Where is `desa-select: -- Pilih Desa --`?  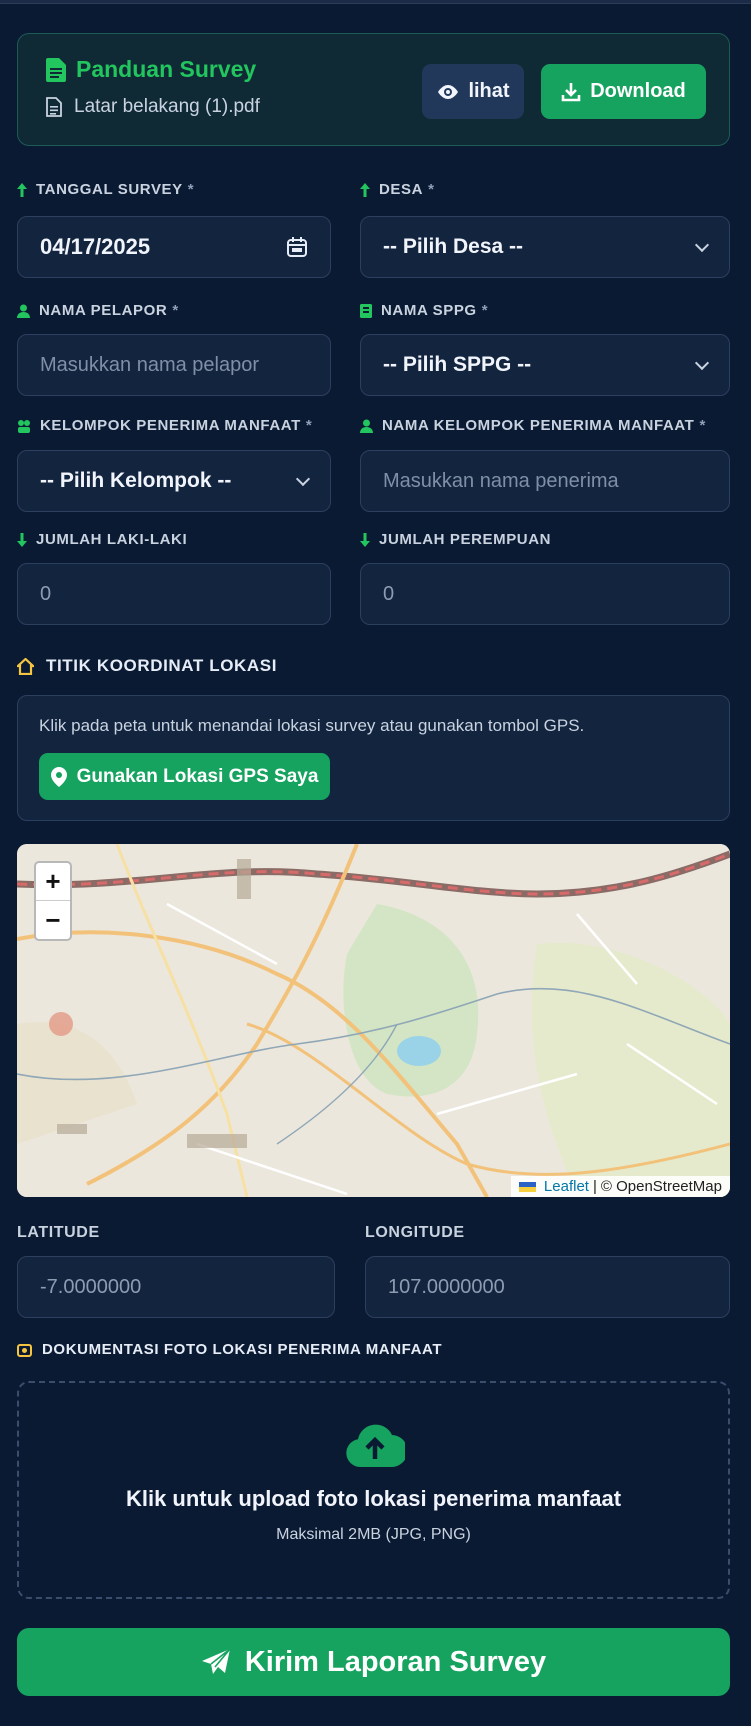
desa-select: -- Pilih Desa -- is located at coordinates (545, 247).